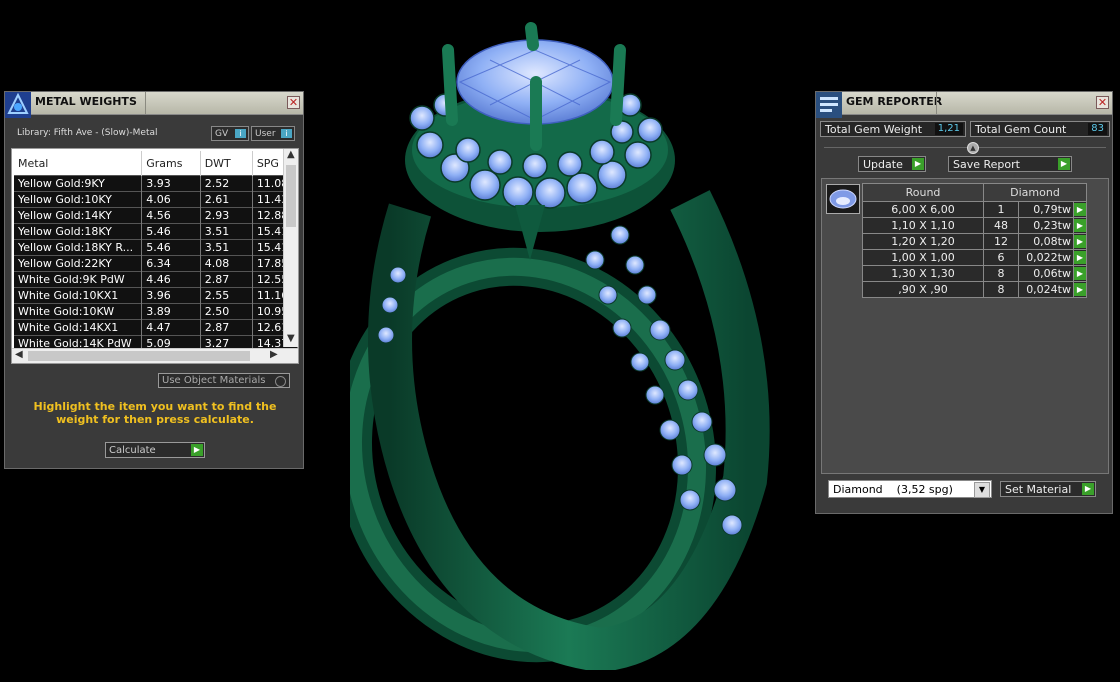 Image resolution: width=1120 pixels, height=682 pixels. Describe the element at coordinates (265, 134) in the screenshot. I see `user-label: User` at that location.